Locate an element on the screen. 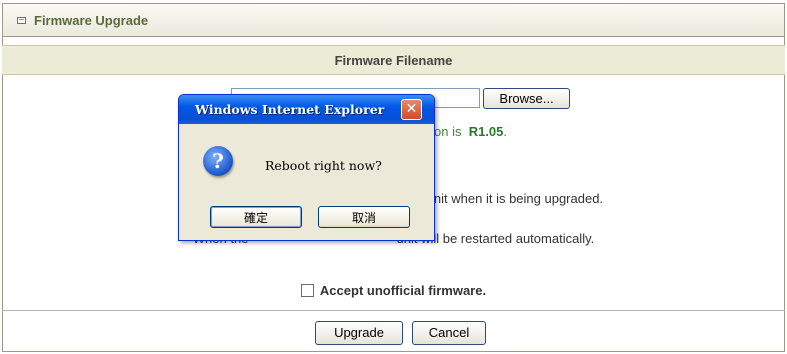 Image resolution: width=787 pixels, height=354 pixels. accept-unofficial-row: Accept unofficial firmware. is located at coordinates (393, 290).